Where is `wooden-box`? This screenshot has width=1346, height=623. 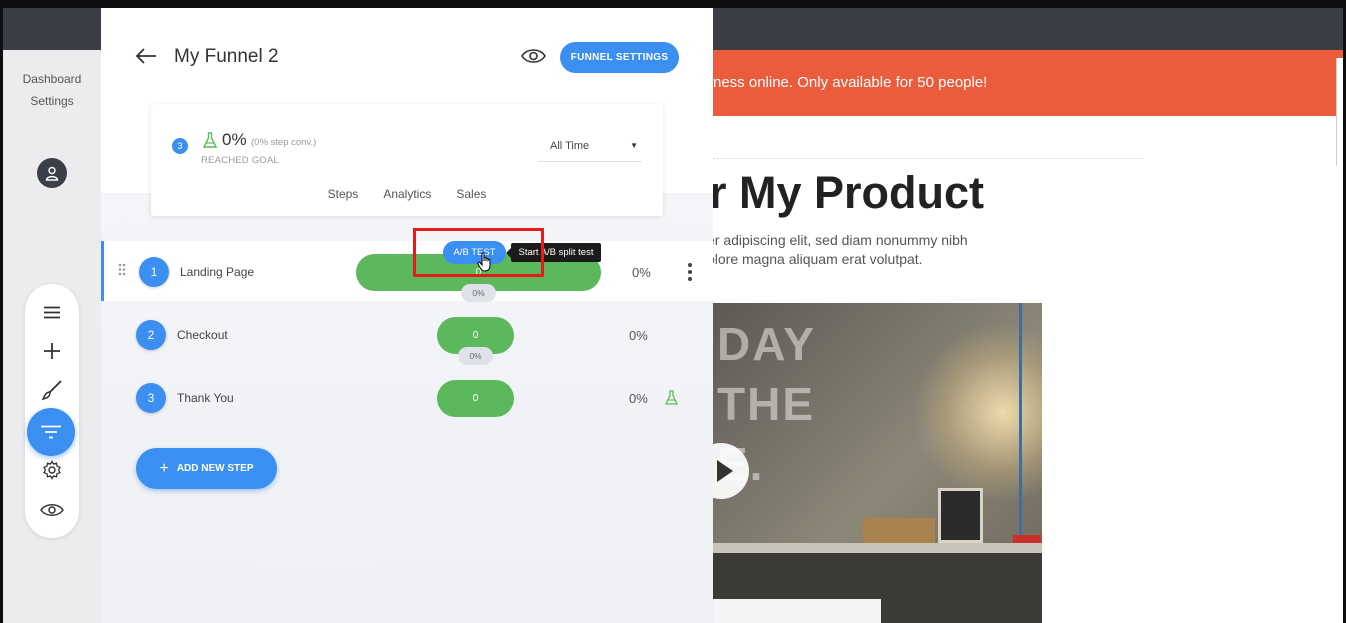 wooden-box is located at coordinates (899, 532).